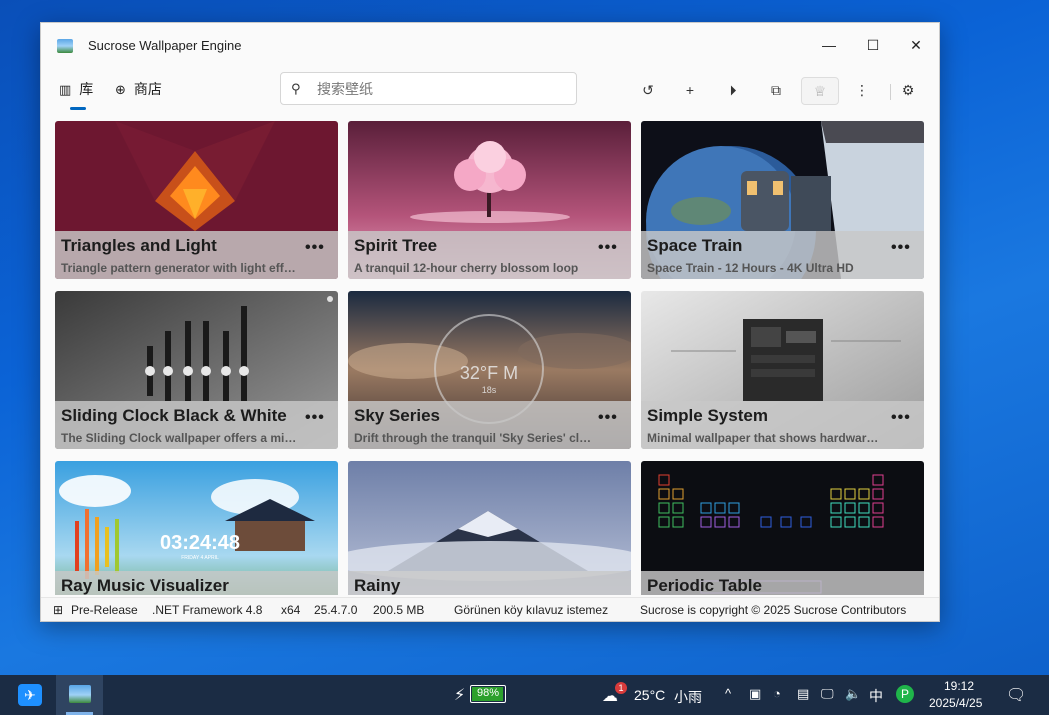 The width and height of the screenshot is (1049, 715). I want to click on search-input, so click(442, 89).